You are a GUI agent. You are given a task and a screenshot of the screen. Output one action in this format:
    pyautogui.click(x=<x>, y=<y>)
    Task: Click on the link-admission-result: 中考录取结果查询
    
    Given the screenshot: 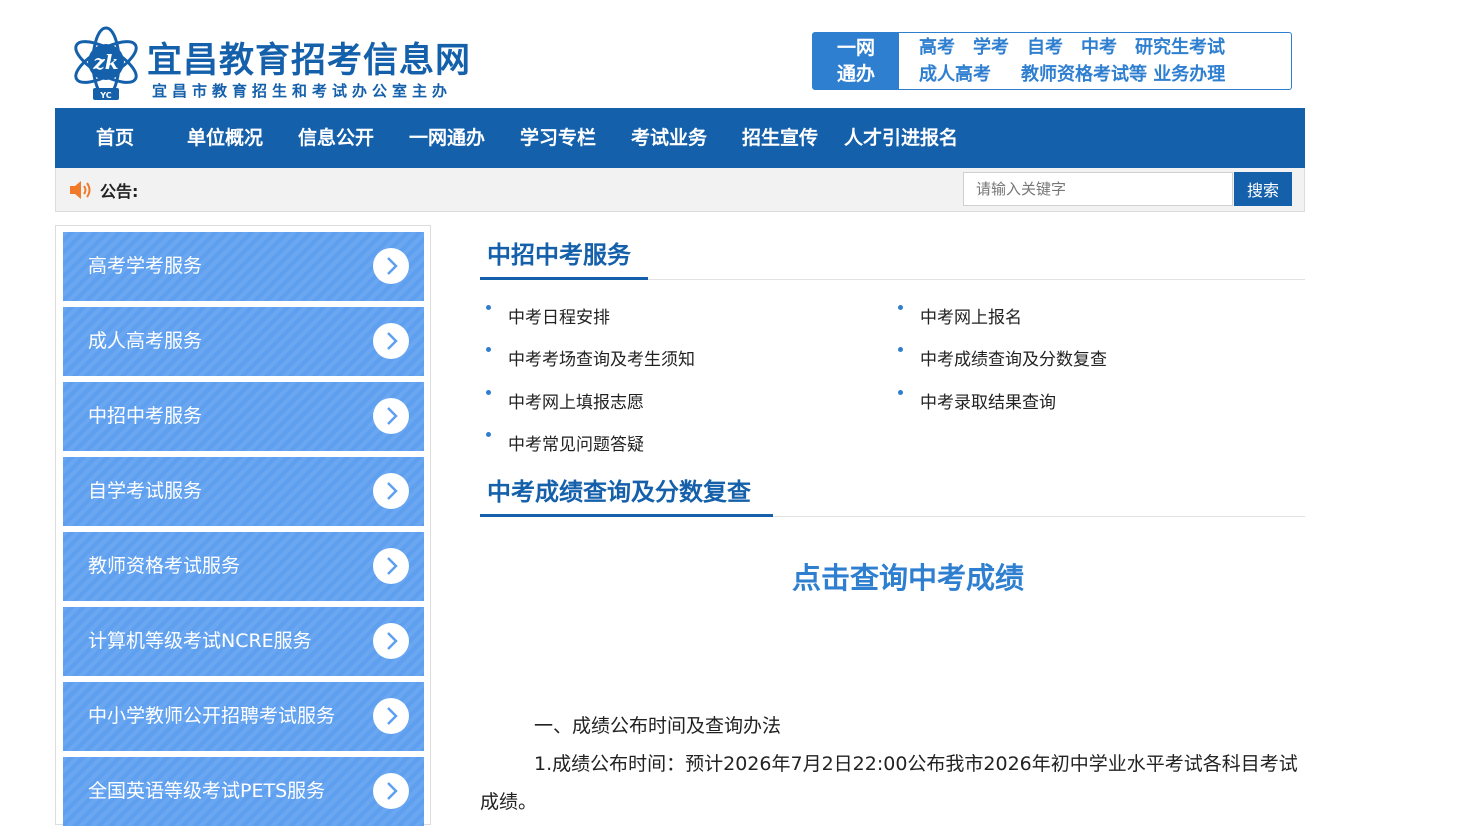 What is the action you would take?
    pyautogui.click(x=974, y=400)
    